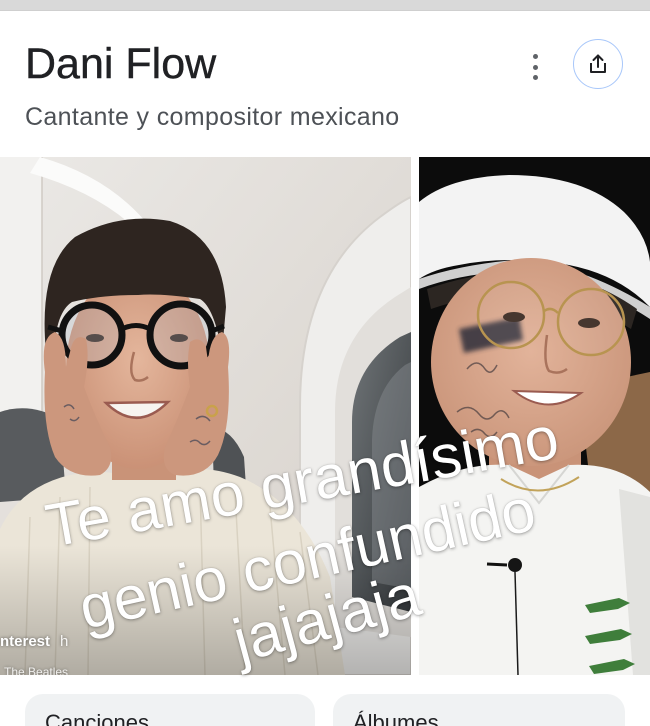 Image resolution: width=650 pixels, height=726 pixels. I want to click on image-caption: The Beatles, so click(36, 670).